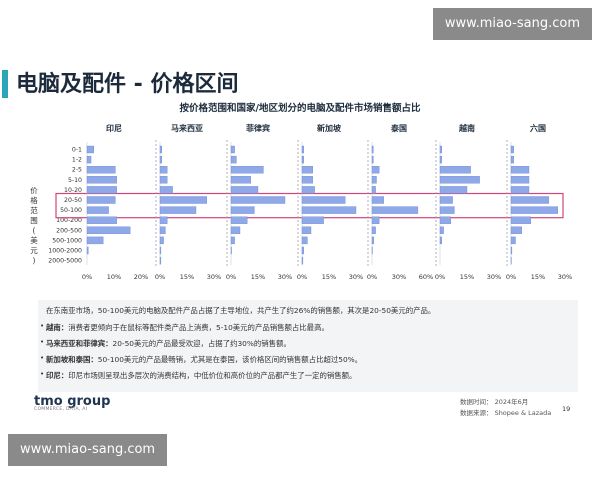 Image resolution: width=600 pixels, height=480 pixels. I want to click on ylabel-char: (, so click(34, 230).